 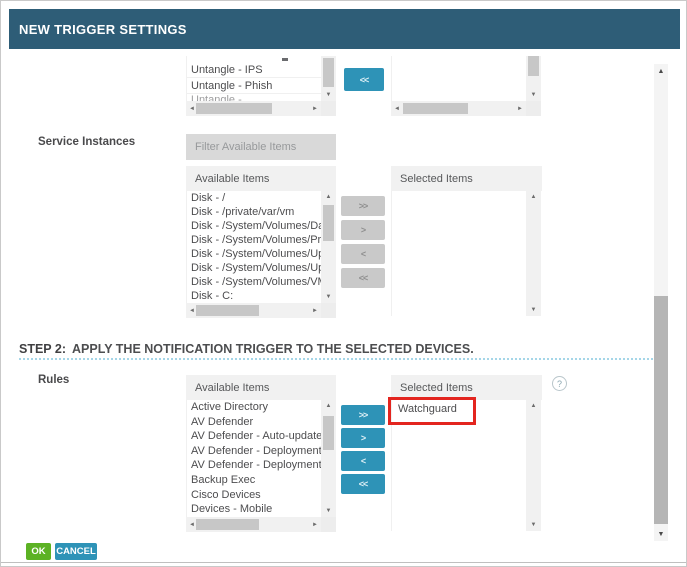 I want to click on si-move-all-left-button: <<, so click(x=363, y=278).